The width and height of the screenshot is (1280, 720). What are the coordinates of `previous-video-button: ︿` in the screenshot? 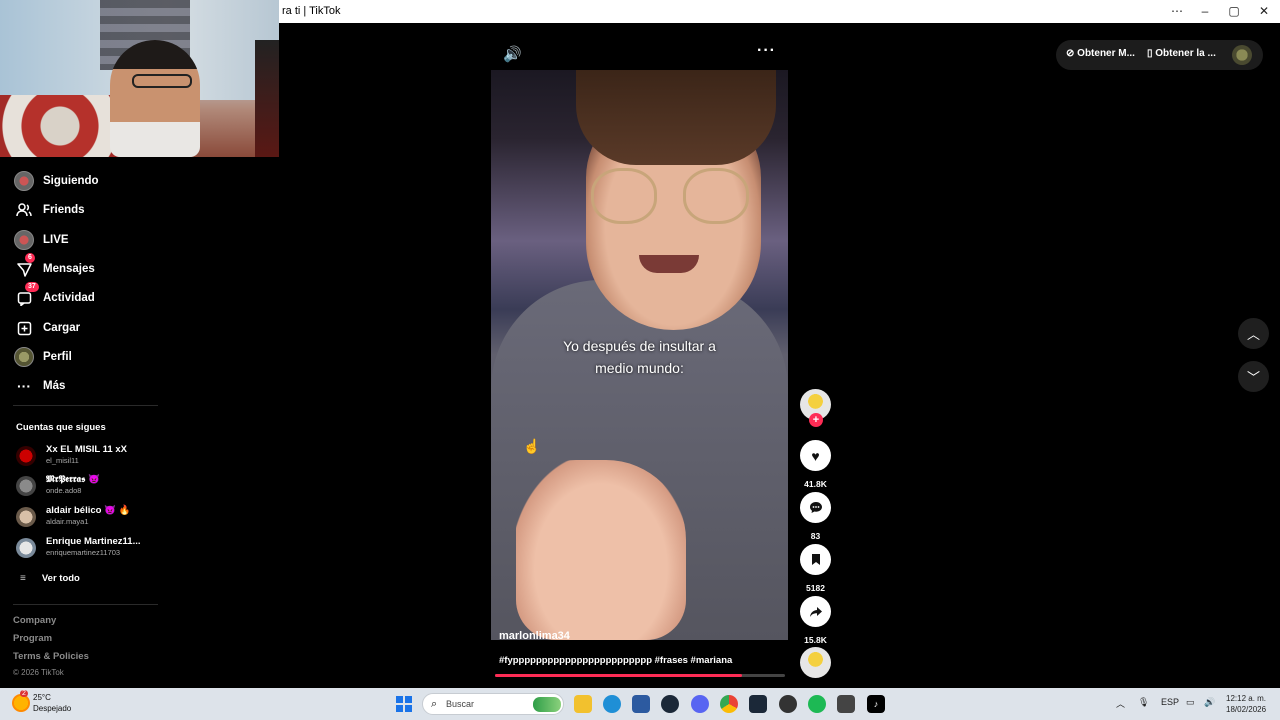 It's located at (1253, 333).